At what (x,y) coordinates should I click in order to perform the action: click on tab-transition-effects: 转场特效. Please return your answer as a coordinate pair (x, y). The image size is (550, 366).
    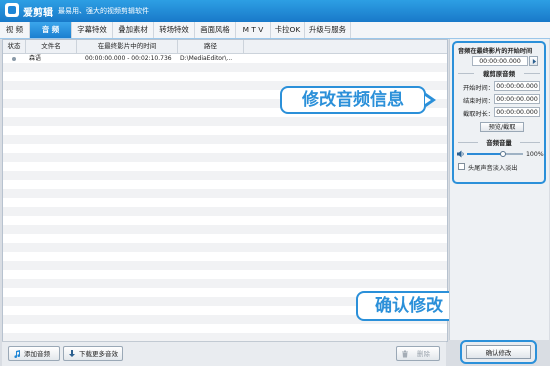
    Looking at the image, I should click on (174, 30).